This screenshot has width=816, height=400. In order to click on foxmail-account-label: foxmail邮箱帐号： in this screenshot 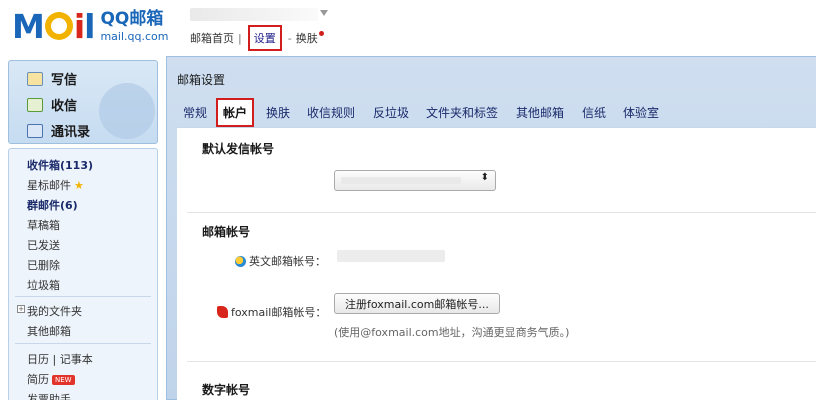, I will do `click(271, 312)`.